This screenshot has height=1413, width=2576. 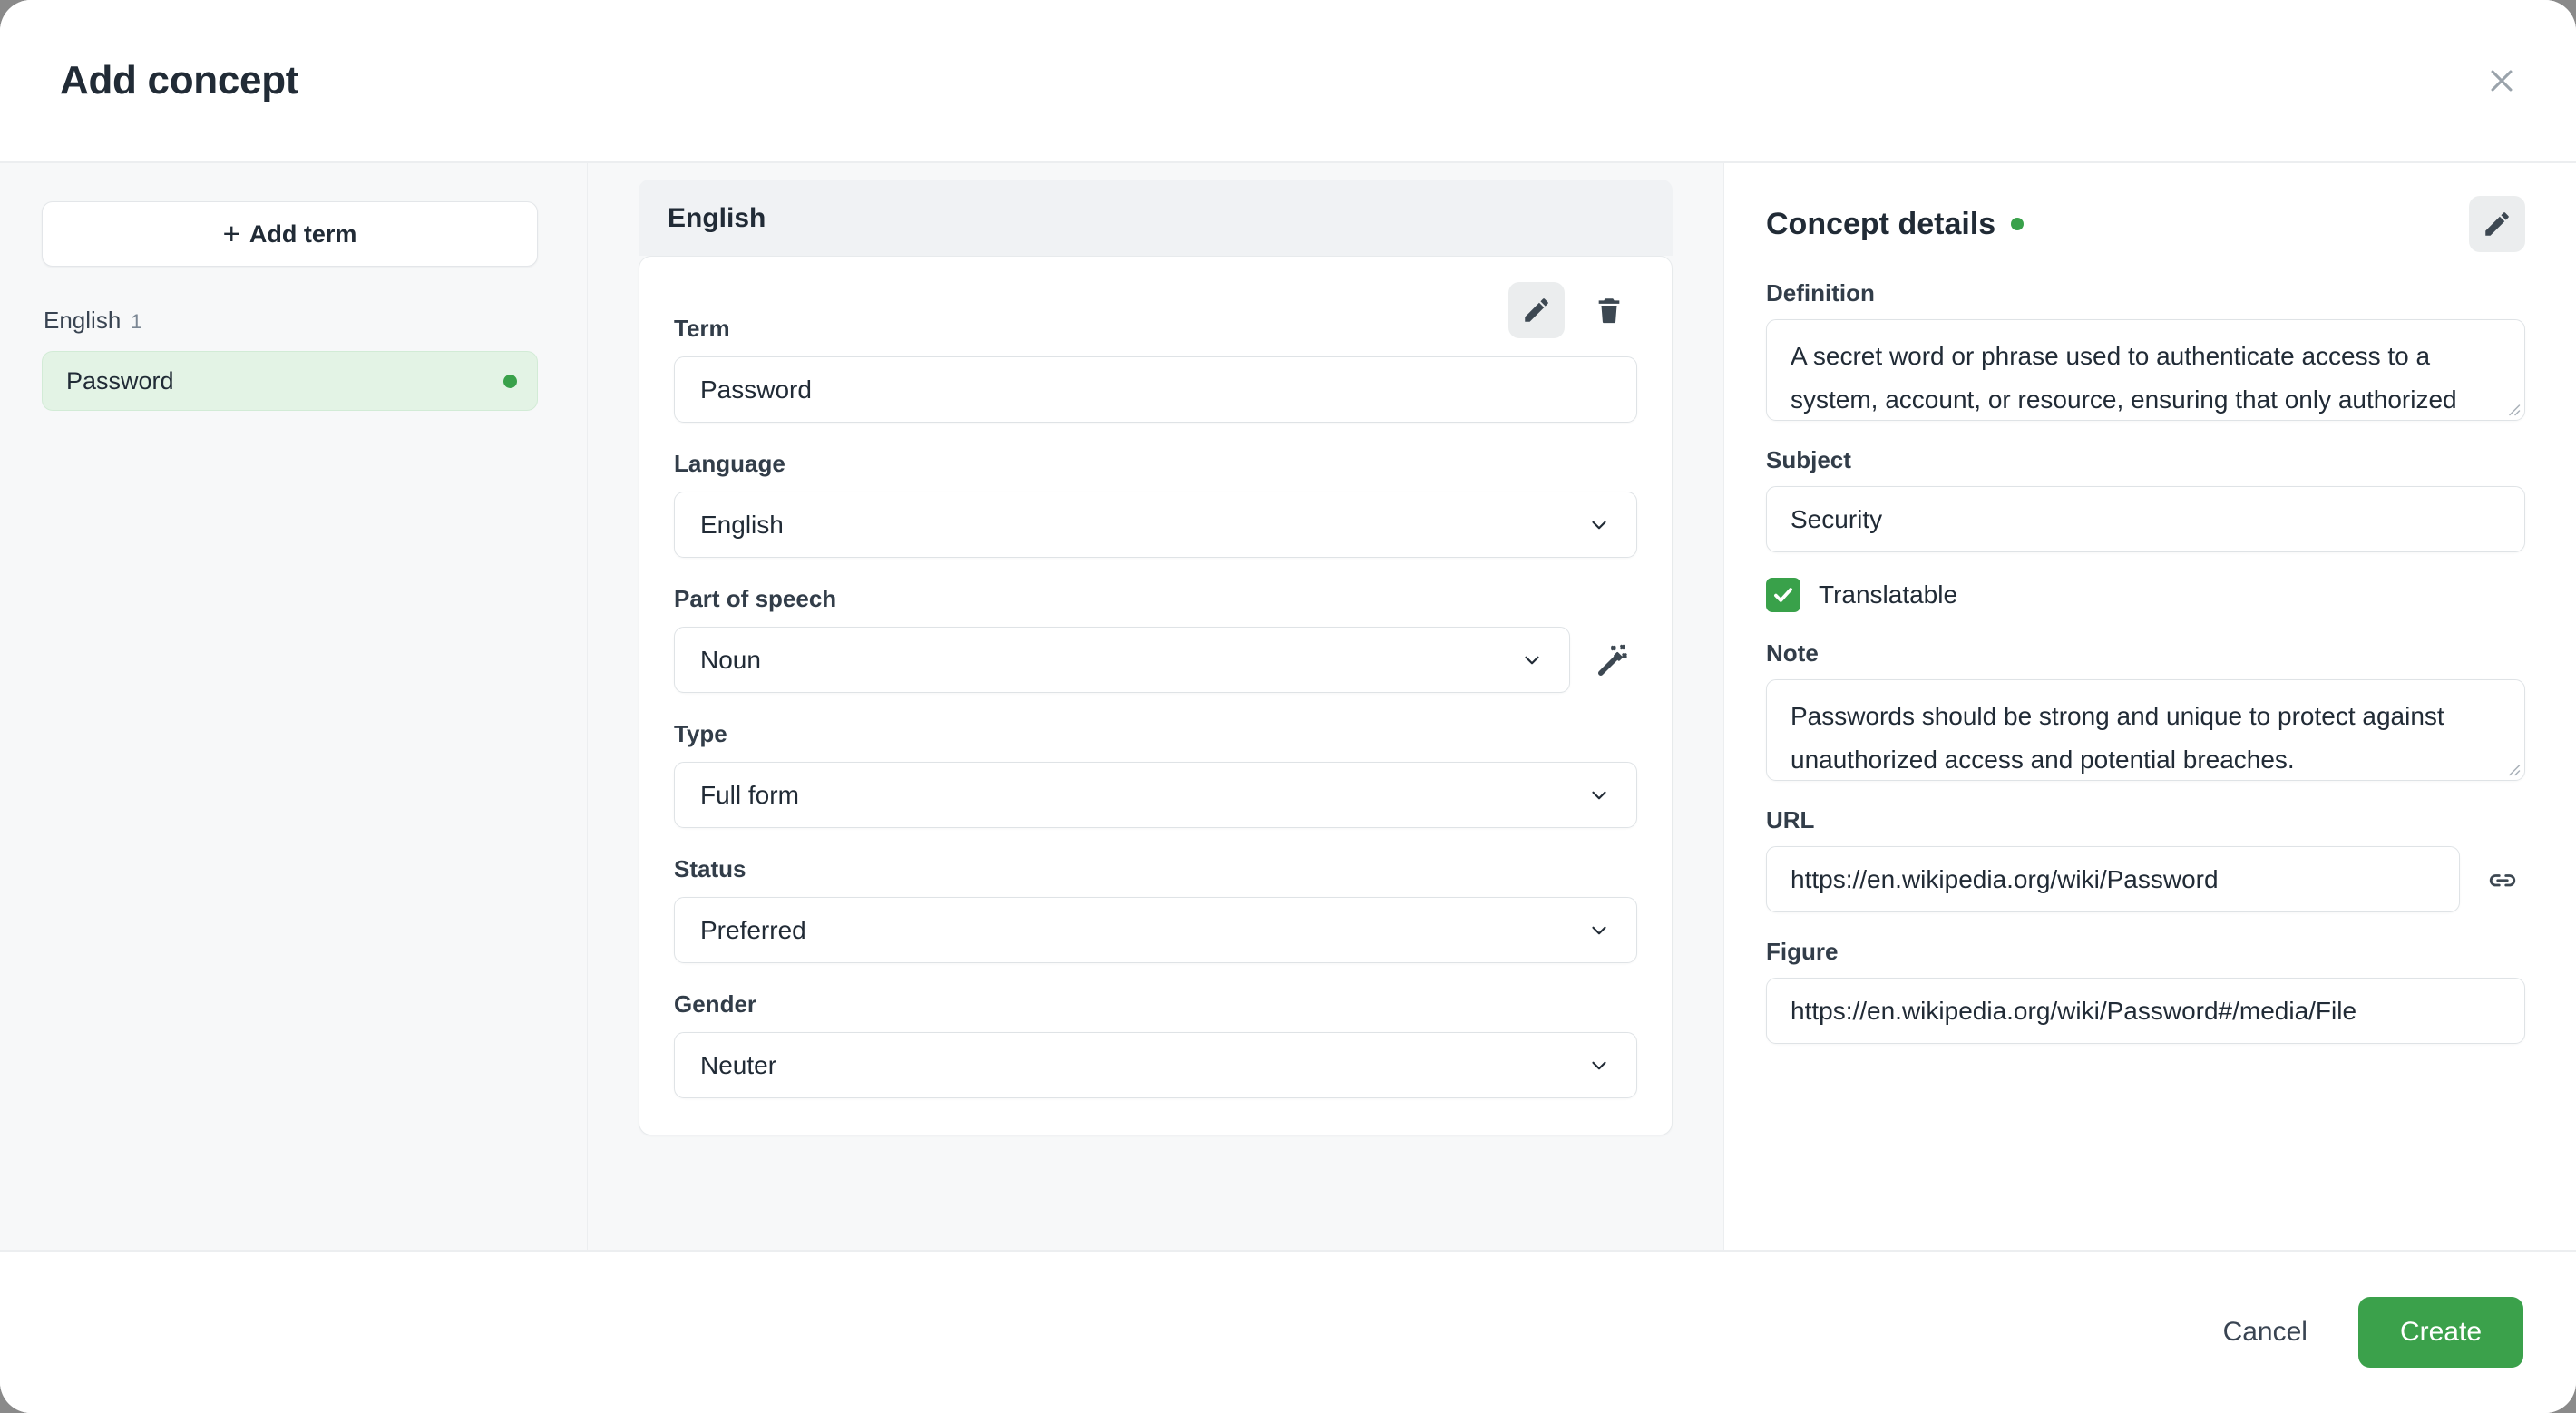 I want to click on delete-term-button, so click(x=1609, y=310).